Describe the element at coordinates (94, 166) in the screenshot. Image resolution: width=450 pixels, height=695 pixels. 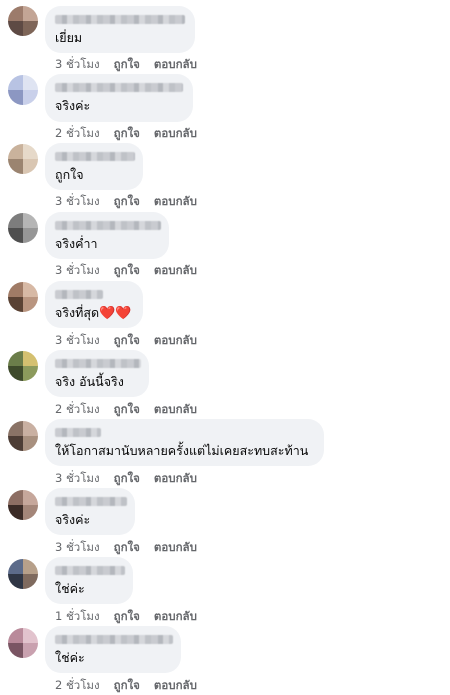
I see `comment-bubble: ถูกใจ` at that location.